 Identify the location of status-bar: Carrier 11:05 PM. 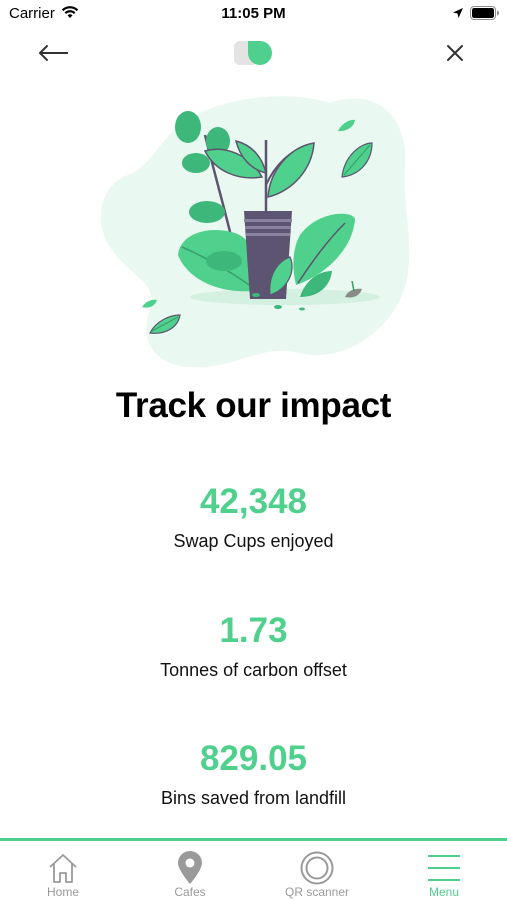
(253, 14).